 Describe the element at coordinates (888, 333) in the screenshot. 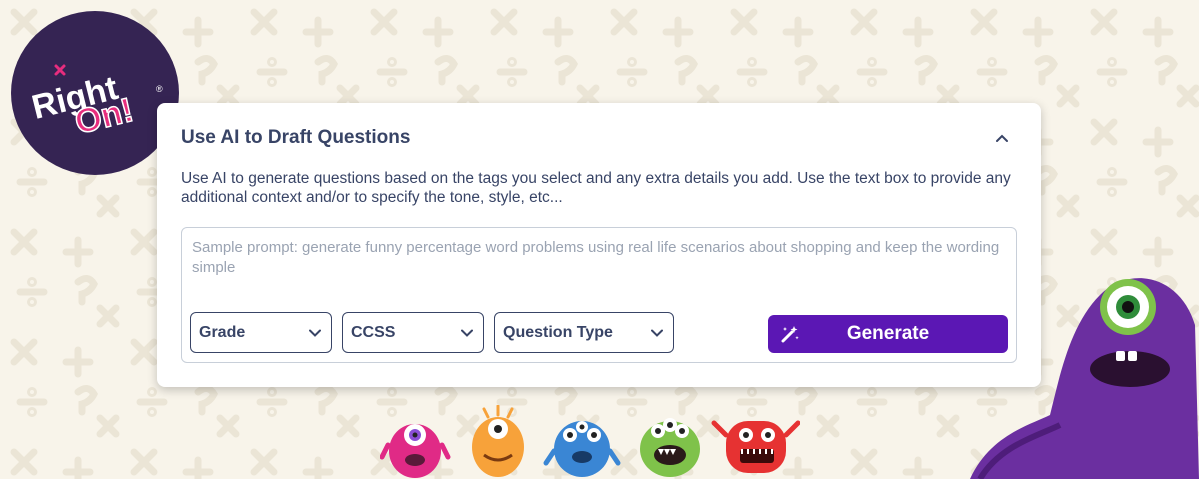

I see `generate-button-label: Generate` at that location.